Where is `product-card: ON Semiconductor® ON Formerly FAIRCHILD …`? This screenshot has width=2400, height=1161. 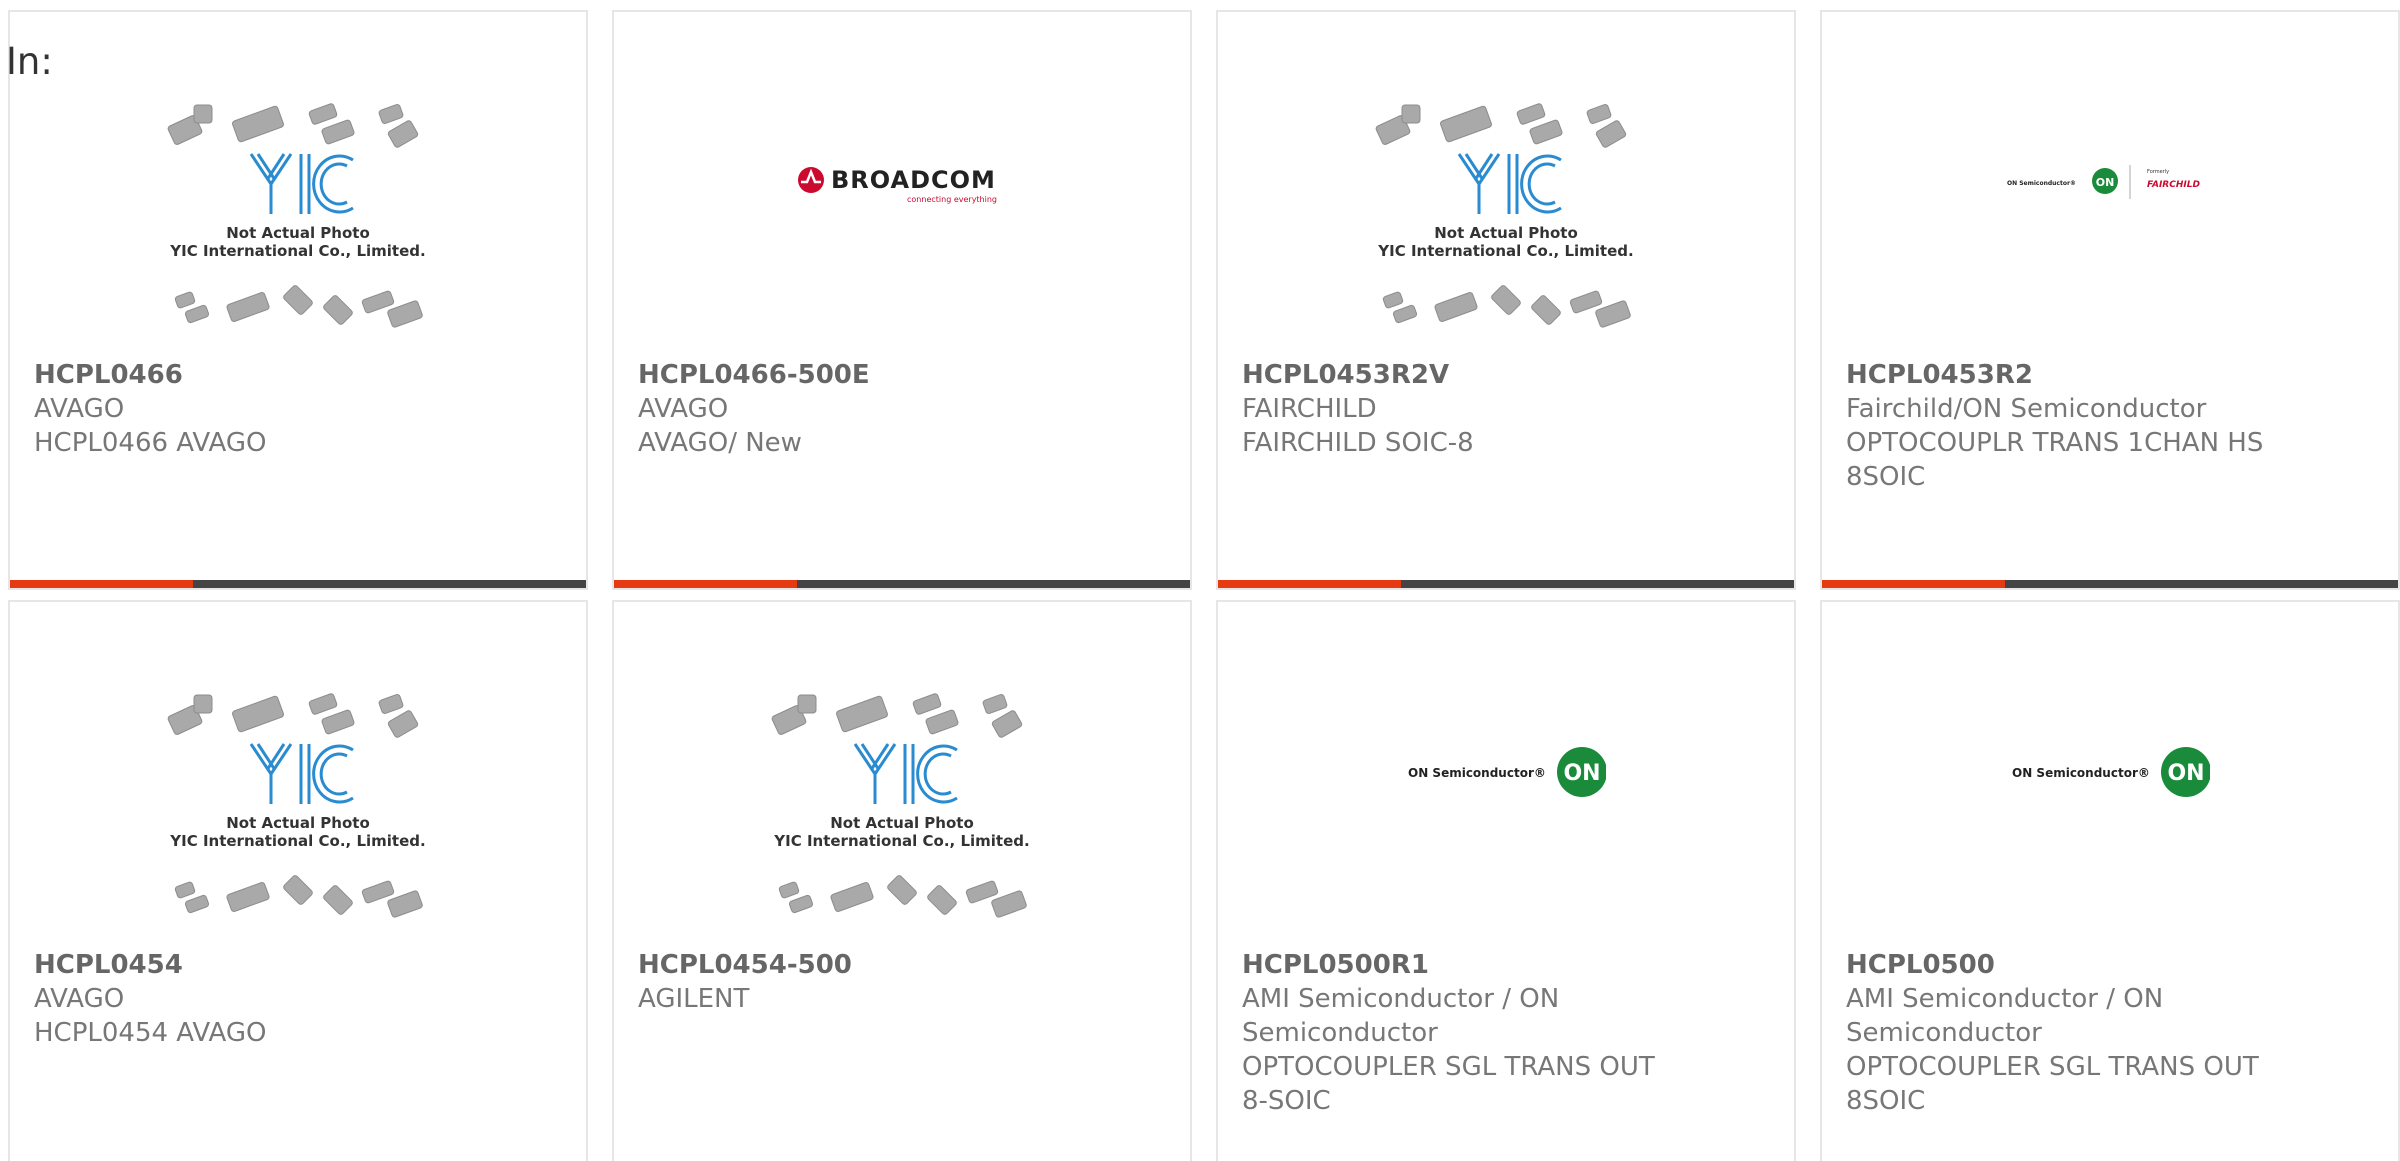
product-card: ON Semiconductor® ON Formerly FAIRCHILD … is located at coordinates (2110, 300).